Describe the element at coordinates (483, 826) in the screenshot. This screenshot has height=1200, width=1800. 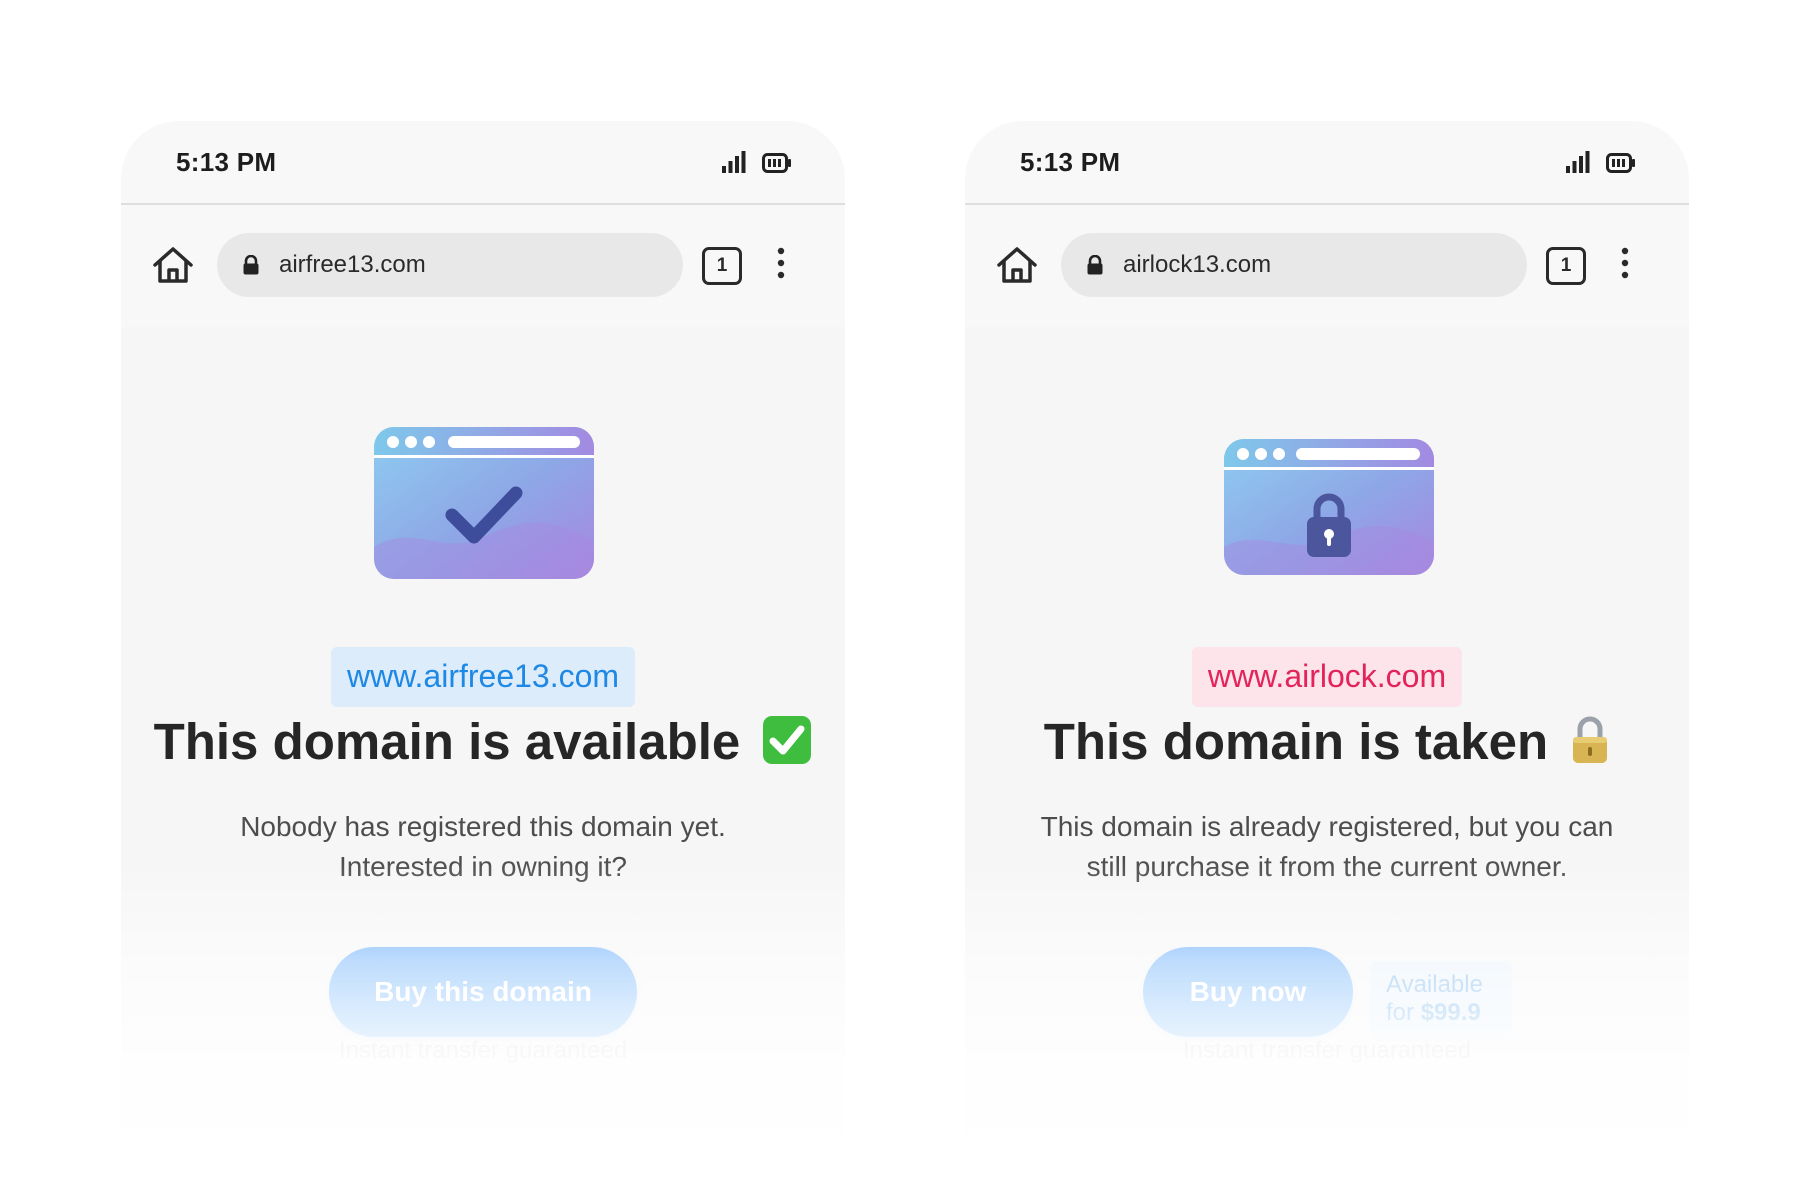
I see `subtitle-line: Nobody has registered this domain yet.` at that location.